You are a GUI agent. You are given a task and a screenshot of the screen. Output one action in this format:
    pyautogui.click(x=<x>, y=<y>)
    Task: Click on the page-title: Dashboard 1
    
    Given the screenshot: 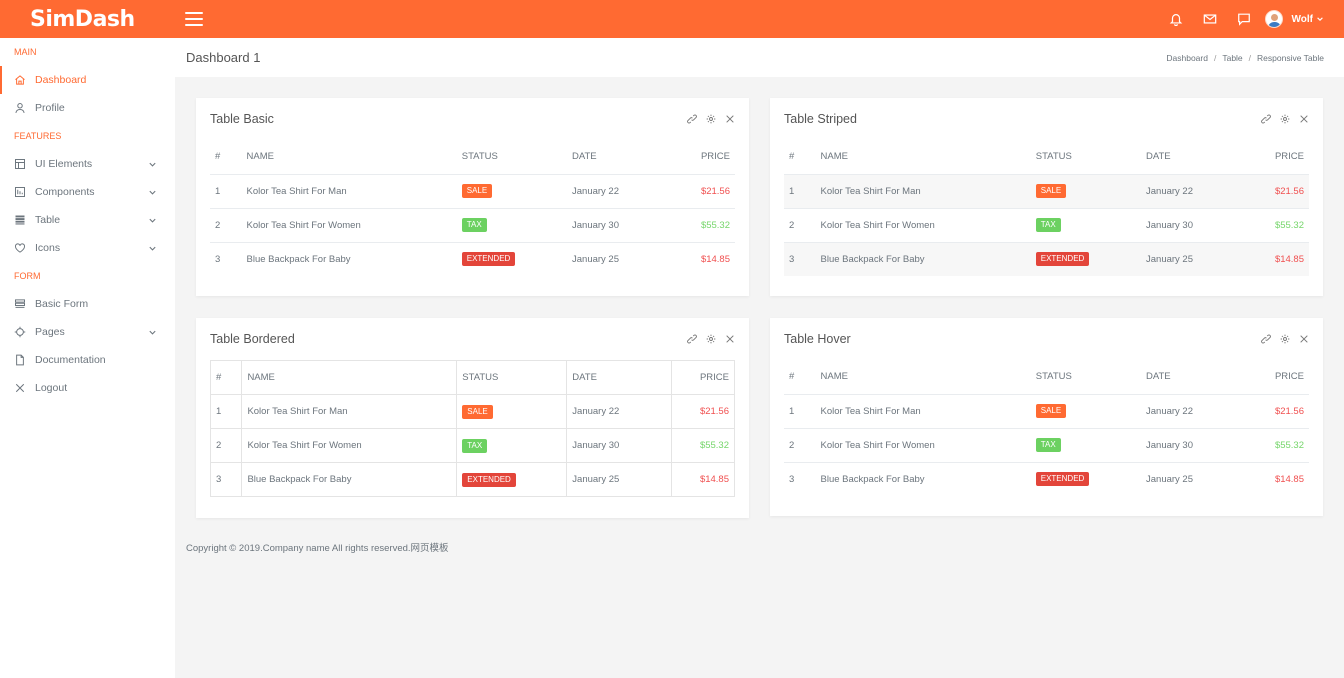 What is the action you would take?
    pyautogui.click(x=223, y=57)
    